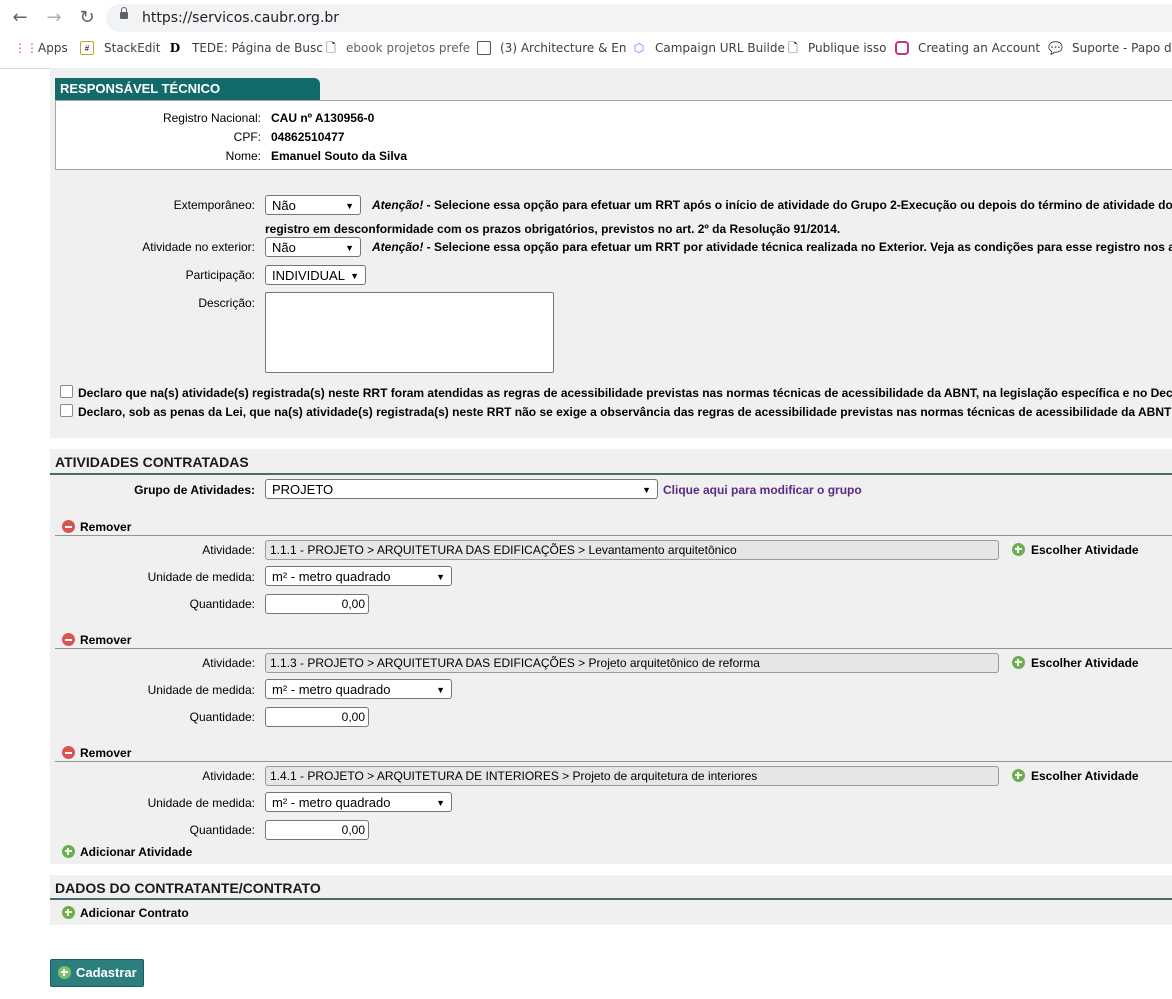 This screenshot has width=1172, height=999. Describe the element at coordinates (187, 89) in the screenshot. I see `responsavel-tab-title: RESPONSÁVEL TÉCNICO` at that location.